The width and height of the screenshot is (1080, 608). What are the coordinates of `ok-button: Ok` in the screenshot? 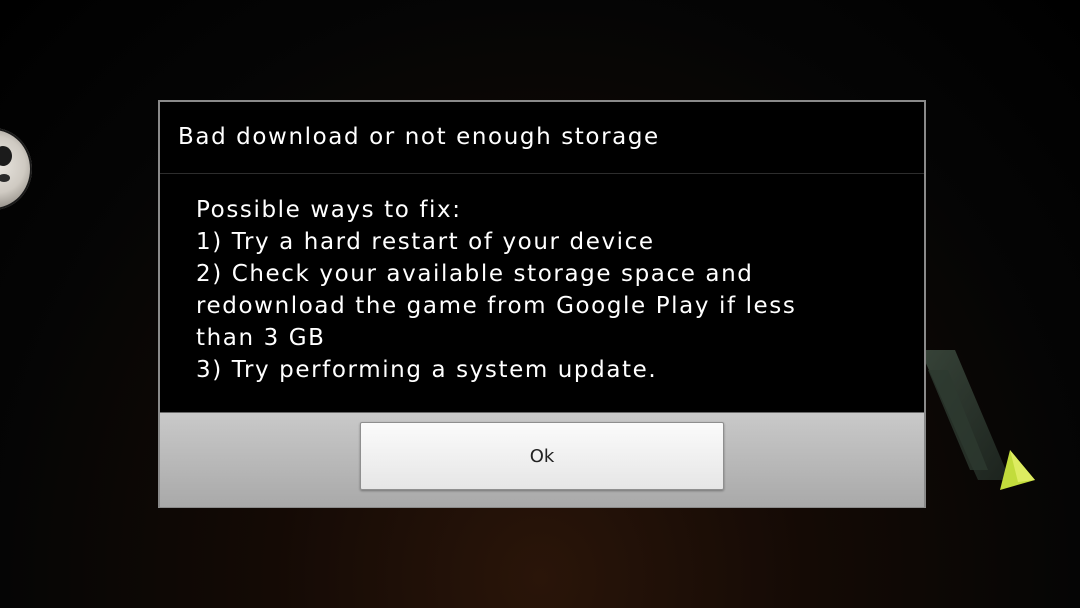 It's located at (542, 456).